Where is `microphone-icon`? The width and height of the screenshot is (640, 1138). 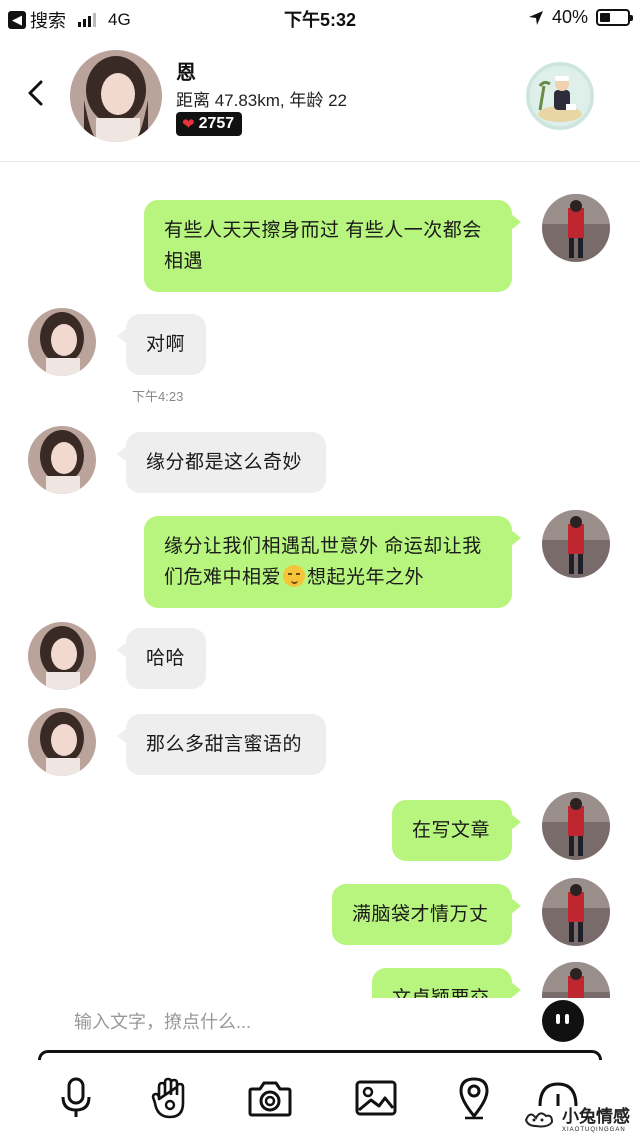 microphone-icon is located at coordinates (76, 1097).